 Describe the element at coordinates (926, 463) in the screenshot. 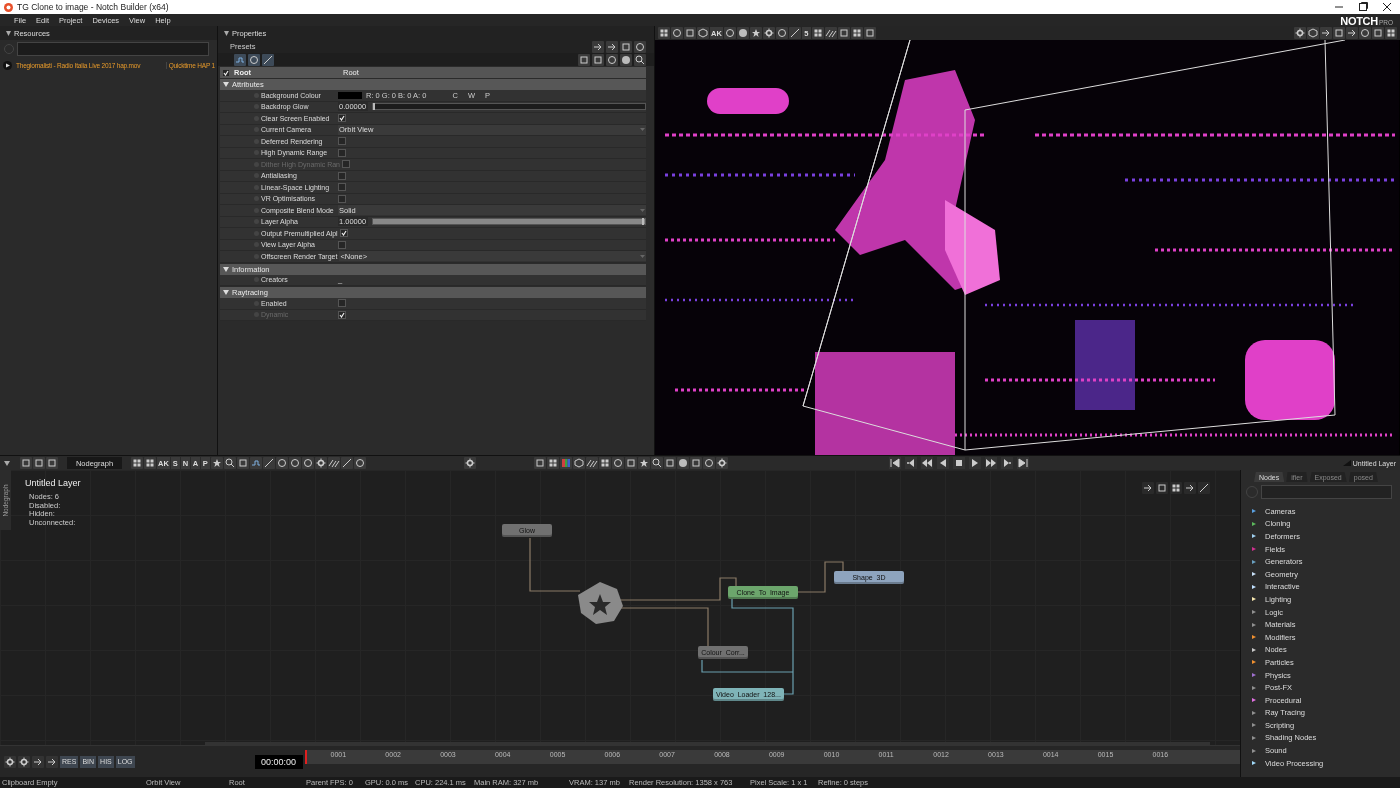

I see `rewind-icon` at that location.